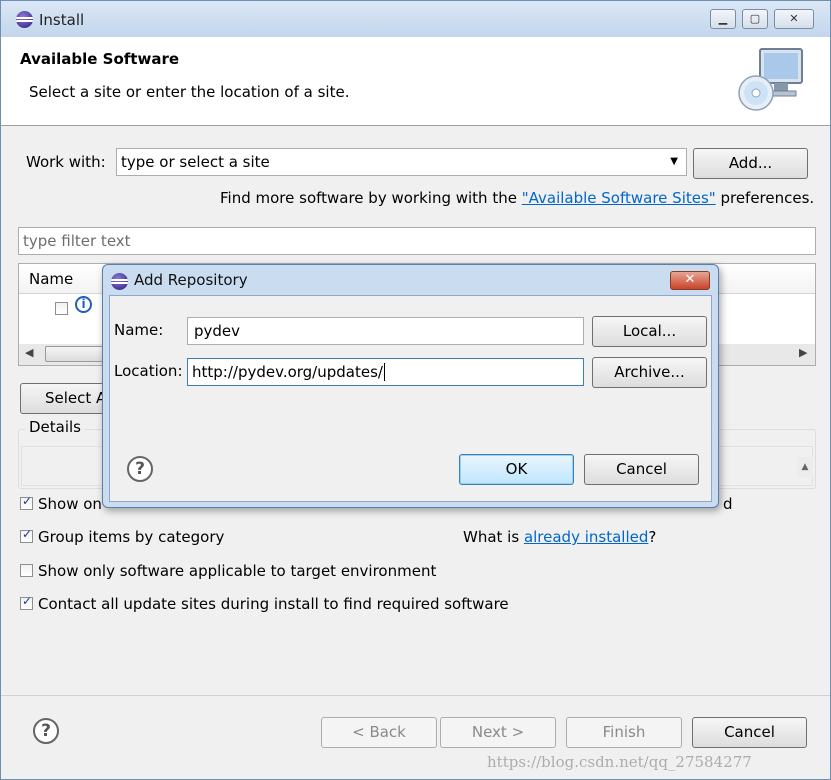 The width and height of the screenshot is (831, 780). Describe the element at coordinates (770, 79) in the screenshot. I see `install-software-icon` at that location.